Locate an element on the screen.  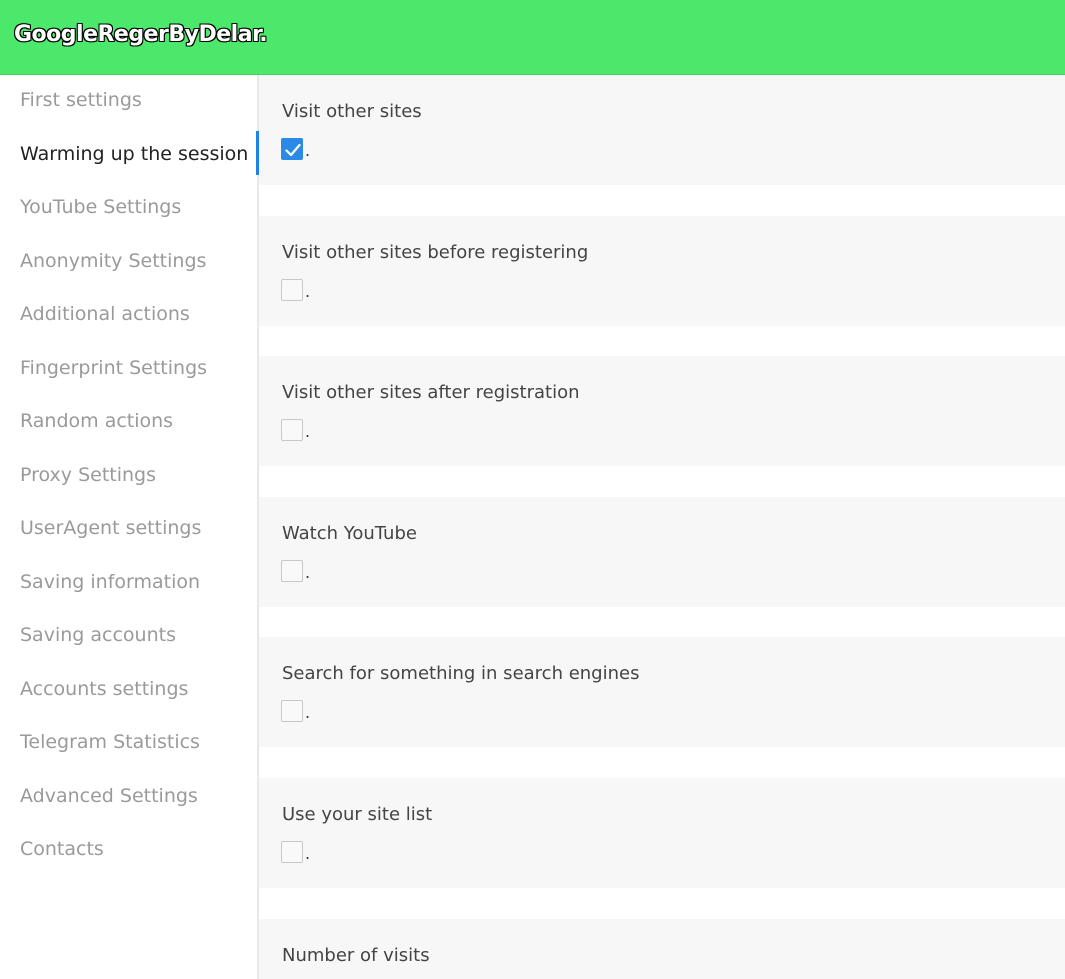
setting-label: Search for something in search engines is located at coordinates (461, 673).